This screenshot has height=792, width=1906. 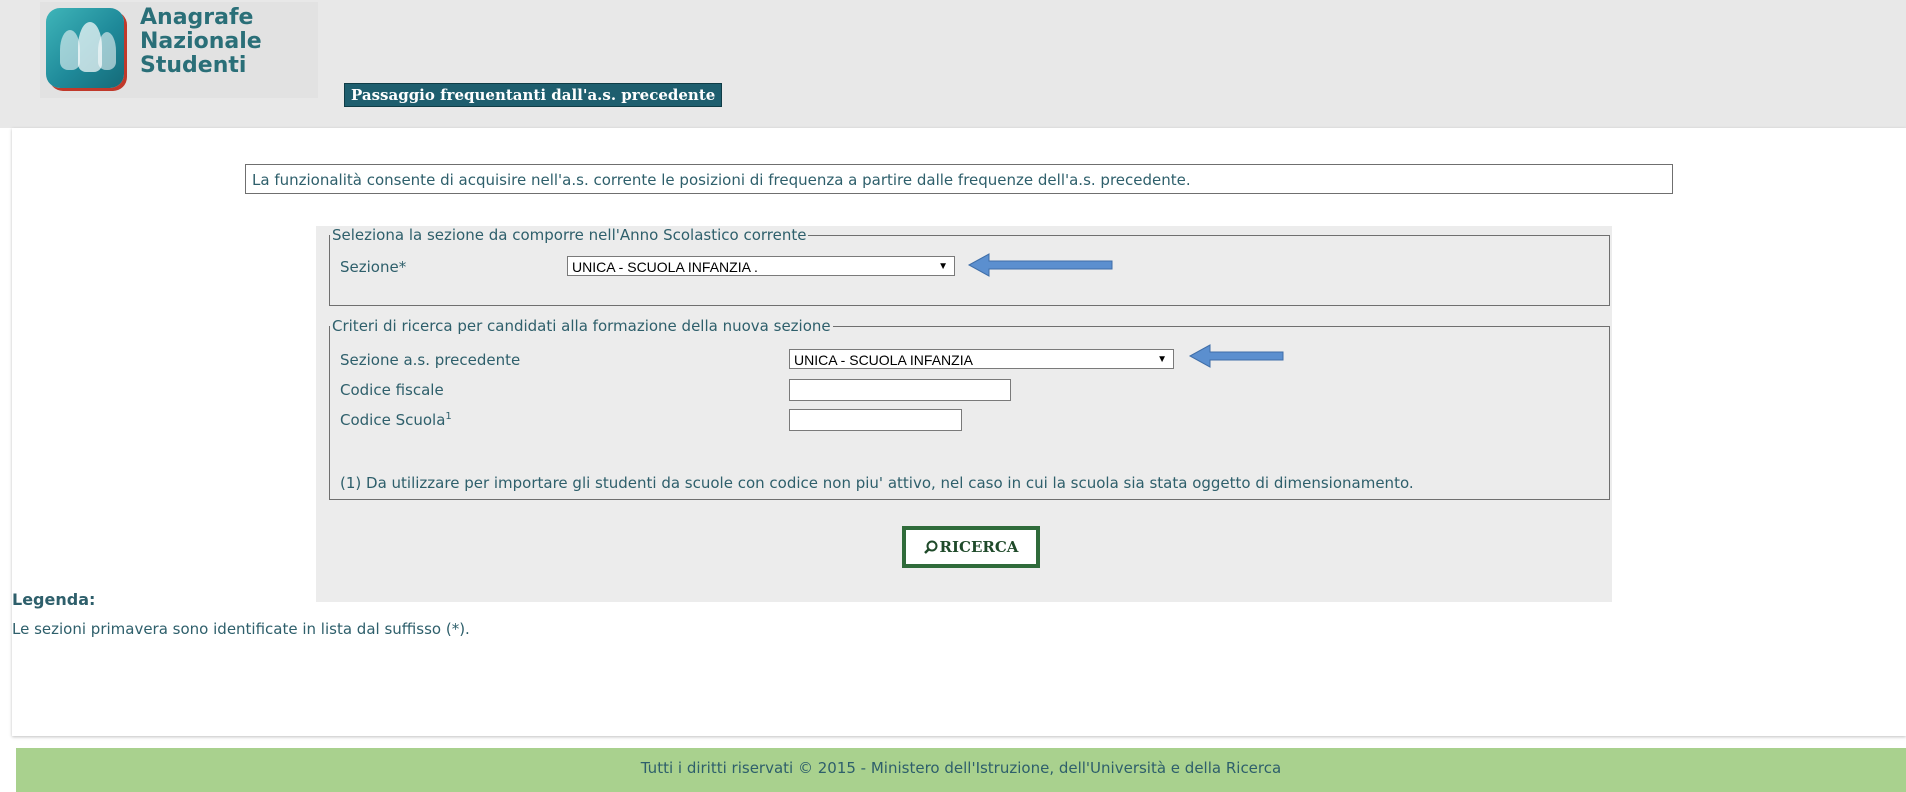 What do you see at coordinates (85, 48) in the screenshot?
I see `logo-icon` at bounding box center [85, 48].